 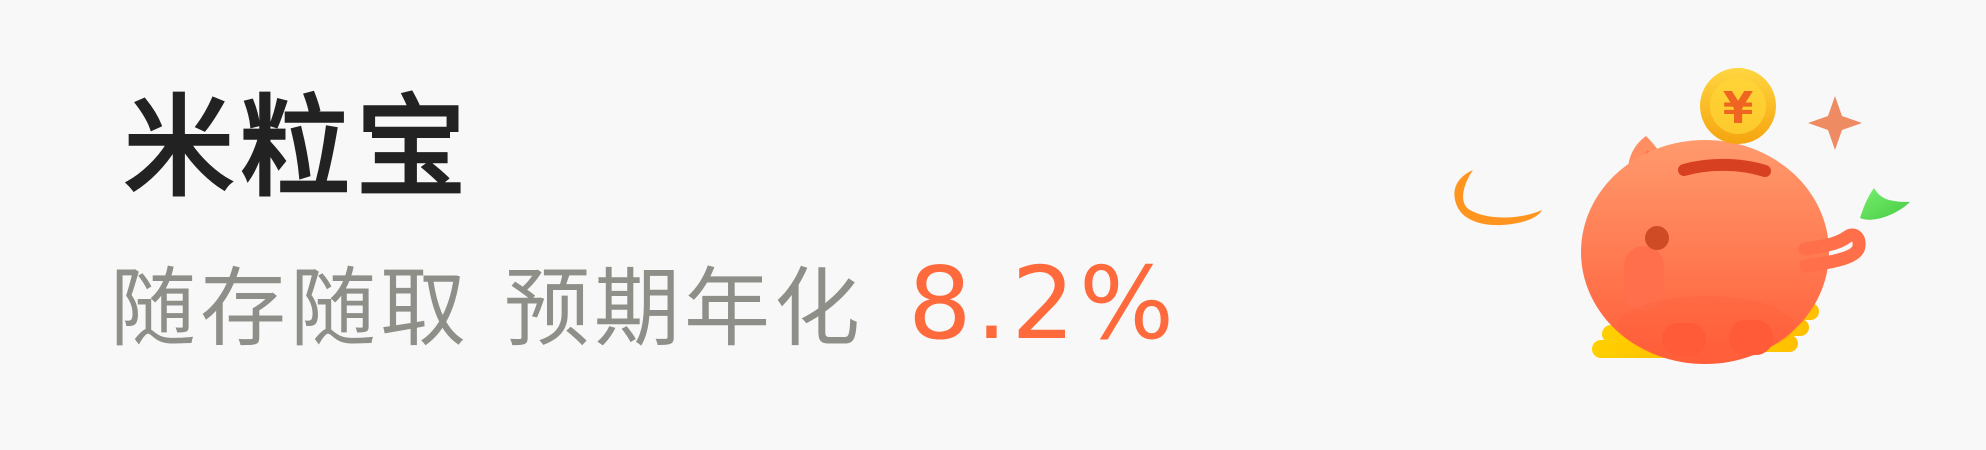 I want to click on subtitle-row: 随存随取 预期年化 8.2%, so click(x=644, y=304).